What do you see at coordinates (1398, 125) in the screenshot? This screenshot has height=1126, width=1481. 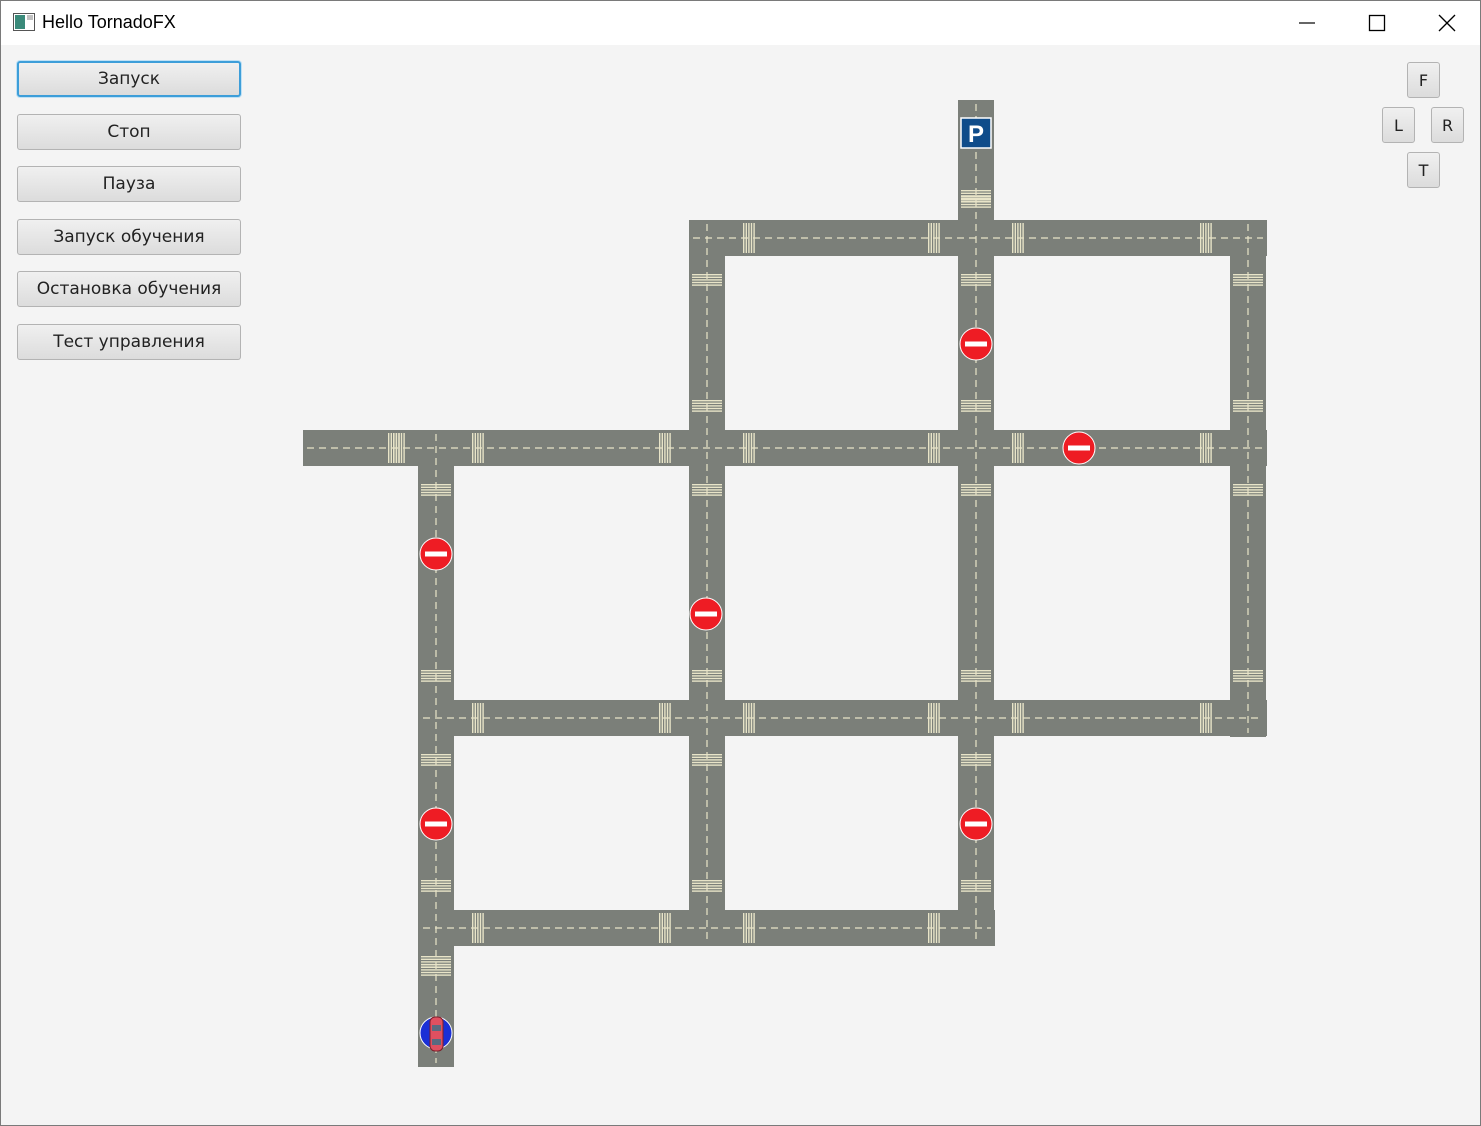 I see `left-button: L` at bounding box center [1398, 125].